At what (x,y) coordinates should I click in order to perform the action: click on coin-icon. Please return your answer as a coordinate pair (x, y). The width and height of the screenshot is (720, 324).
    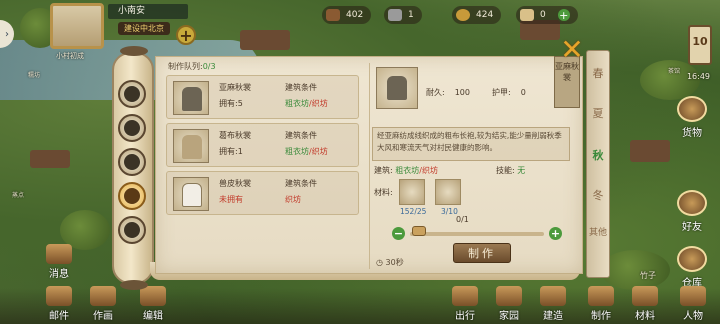
    Looking at the image, I should click on (463, 15).